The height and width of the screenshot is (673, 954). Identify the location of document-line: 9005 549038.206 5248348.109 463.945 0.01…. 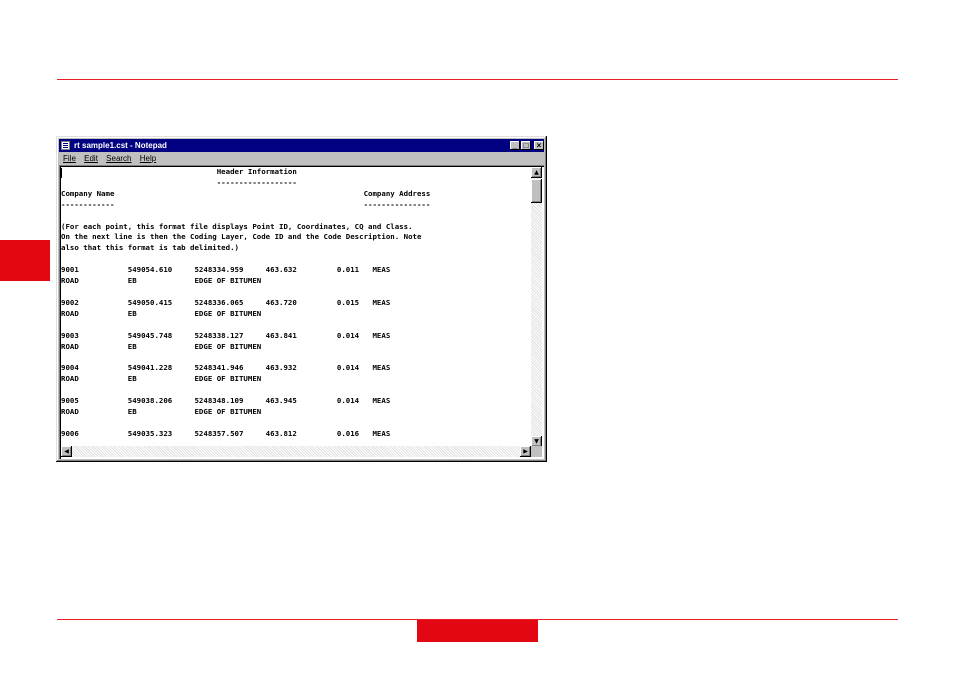
(226, 401).